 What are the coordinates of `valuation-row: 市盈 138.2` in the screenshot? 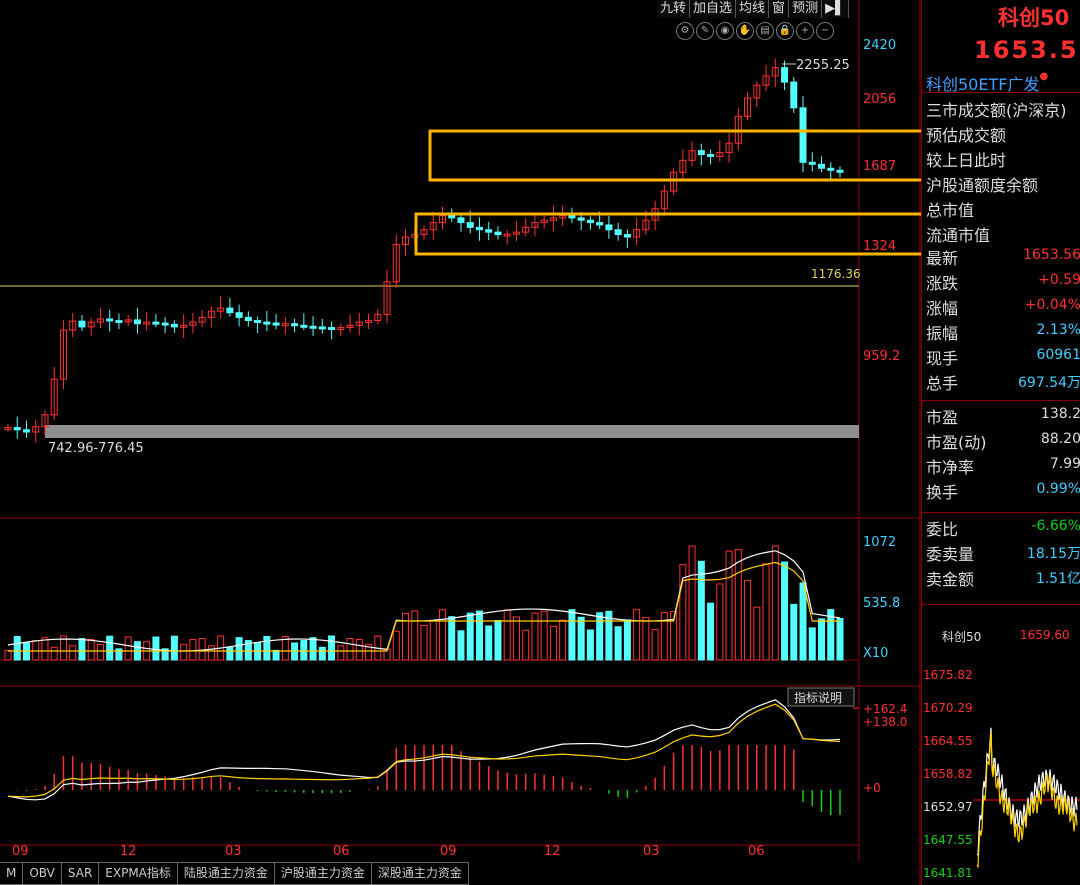 It's located at (1003, 416).